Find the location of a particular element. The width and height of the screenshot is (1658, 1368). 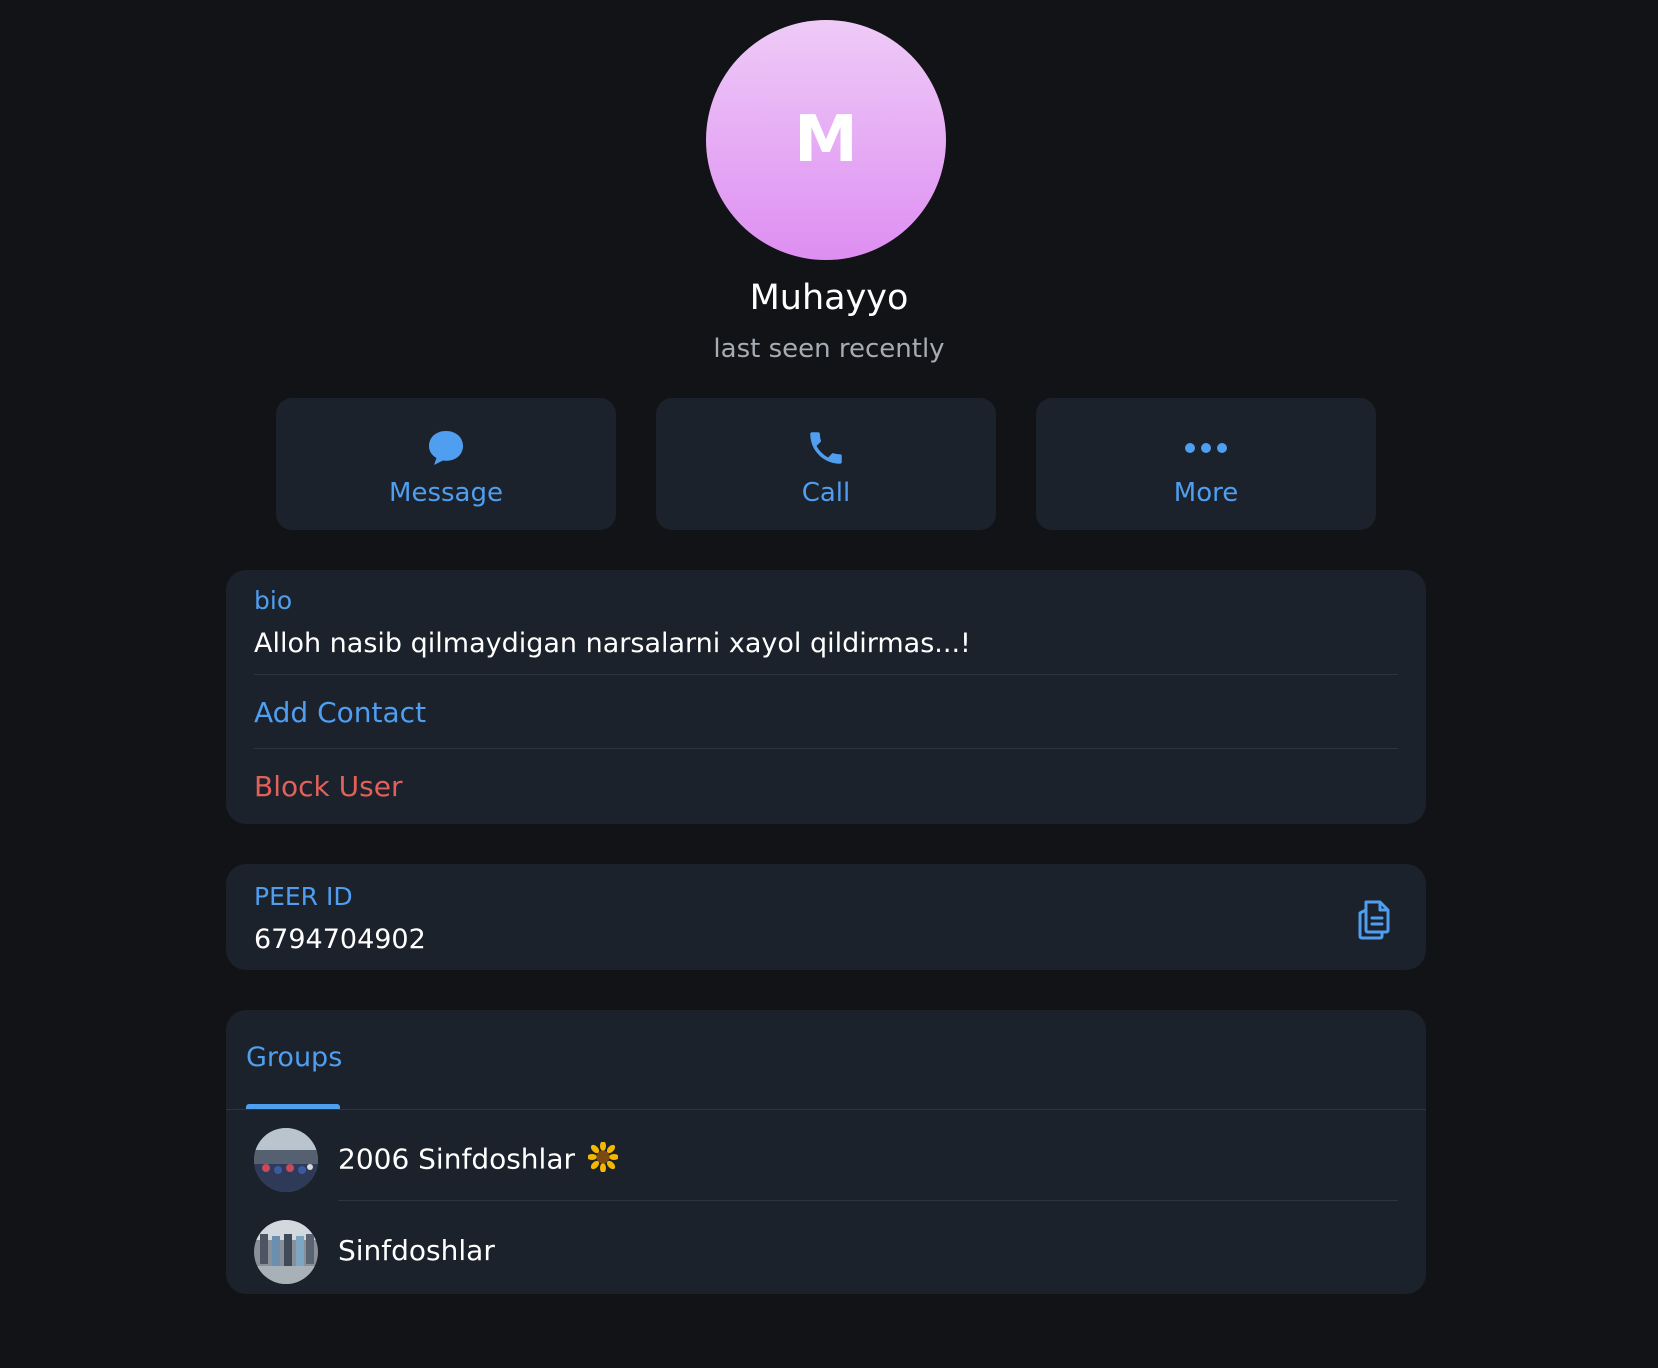

call-button: Call is located at coordinates (826, 464).